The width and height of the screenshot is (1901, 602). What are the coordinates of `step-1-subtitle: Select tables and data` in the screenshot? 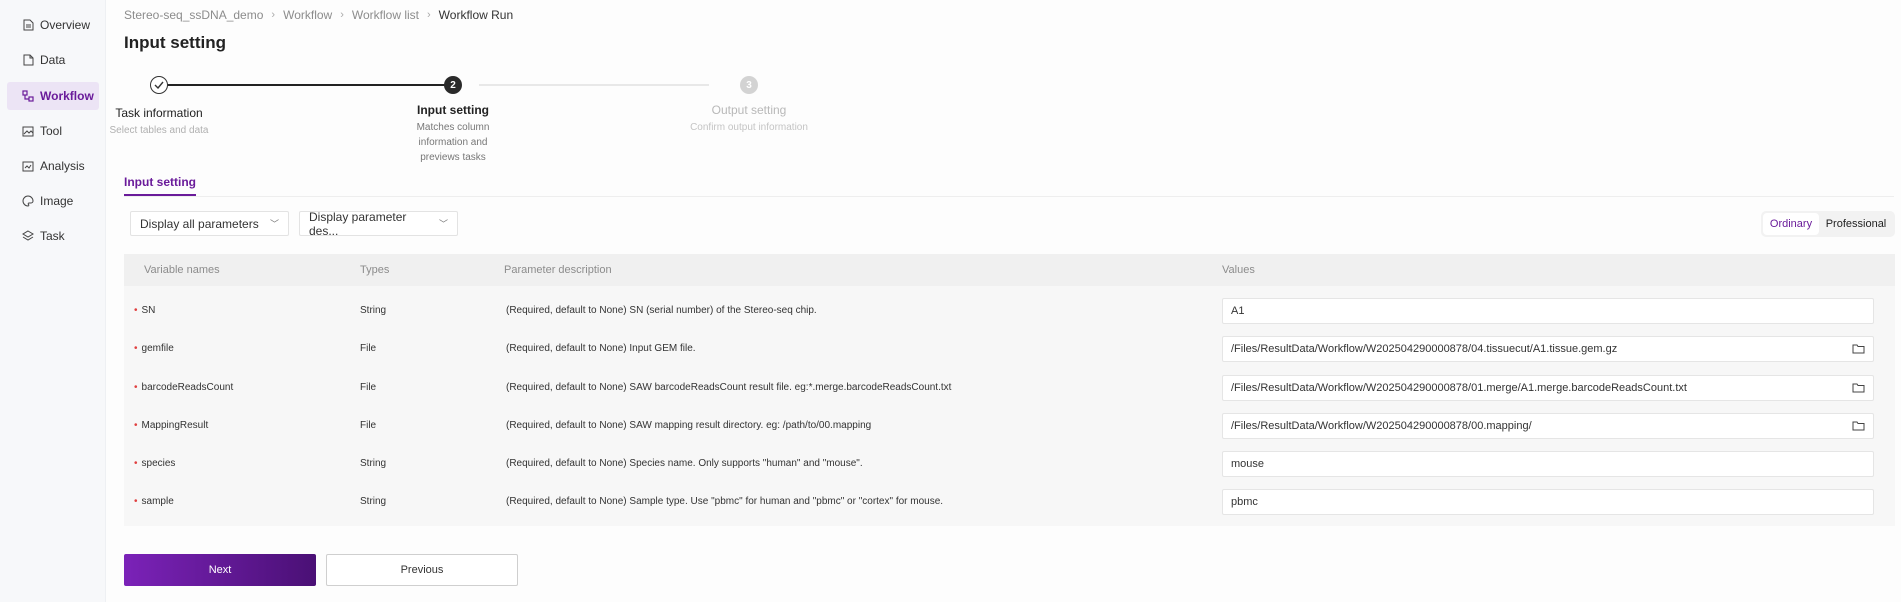 It's located at (159, 130).